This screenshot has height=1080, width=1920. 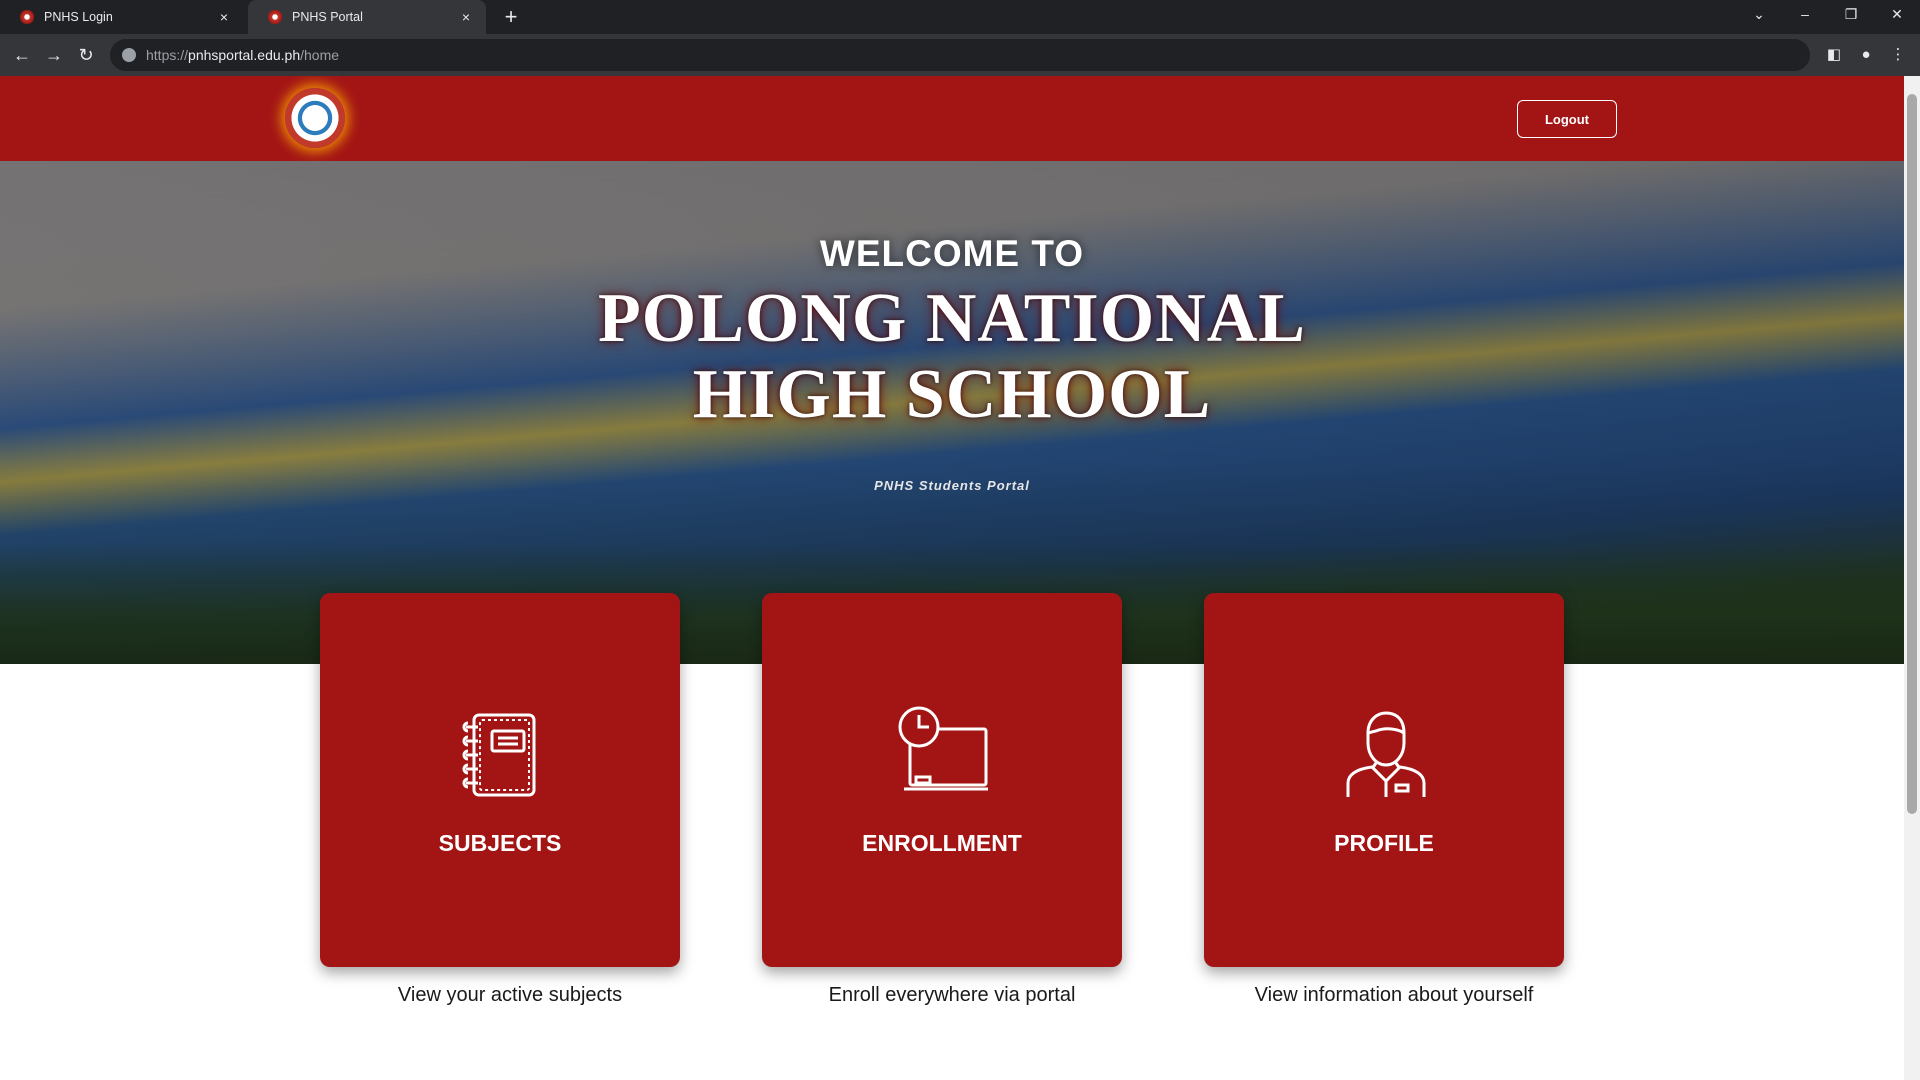 What do you see at coordinates (122, 17) in the screenshot?
I see `tab-pnhs-login: PNHS Login ×` at bounding box center [122, 17].